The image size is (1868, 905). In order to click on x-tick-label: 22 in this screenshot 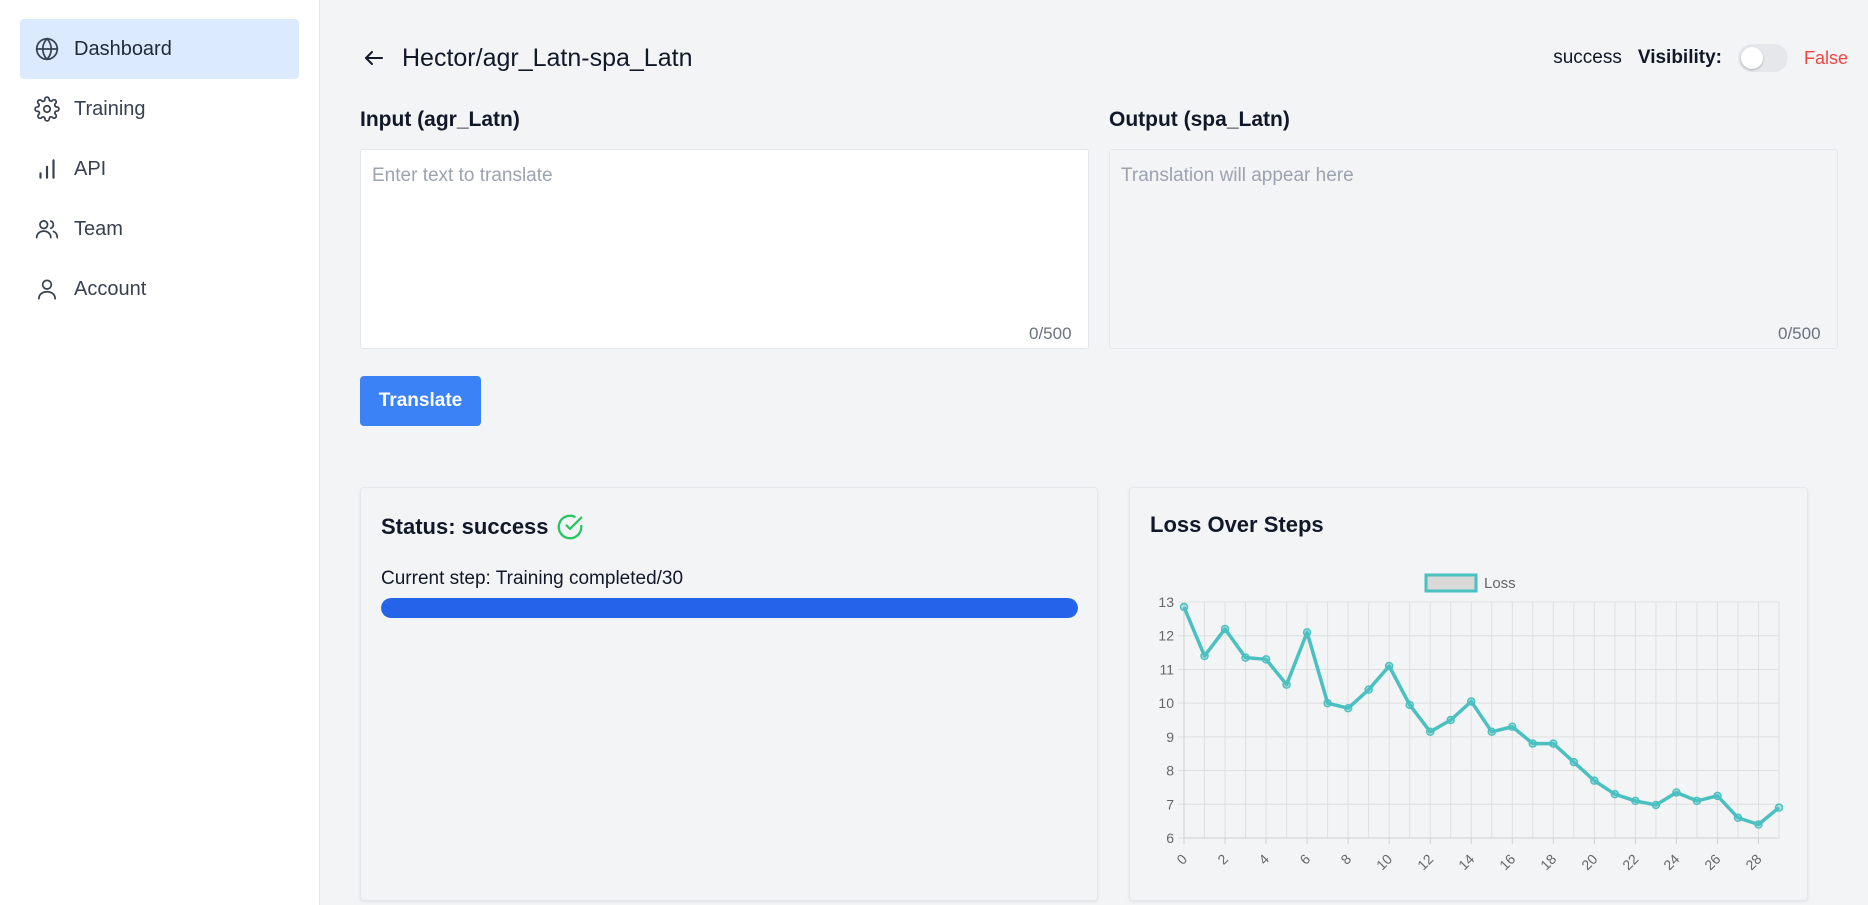, I will do `click(1630, 862)`.